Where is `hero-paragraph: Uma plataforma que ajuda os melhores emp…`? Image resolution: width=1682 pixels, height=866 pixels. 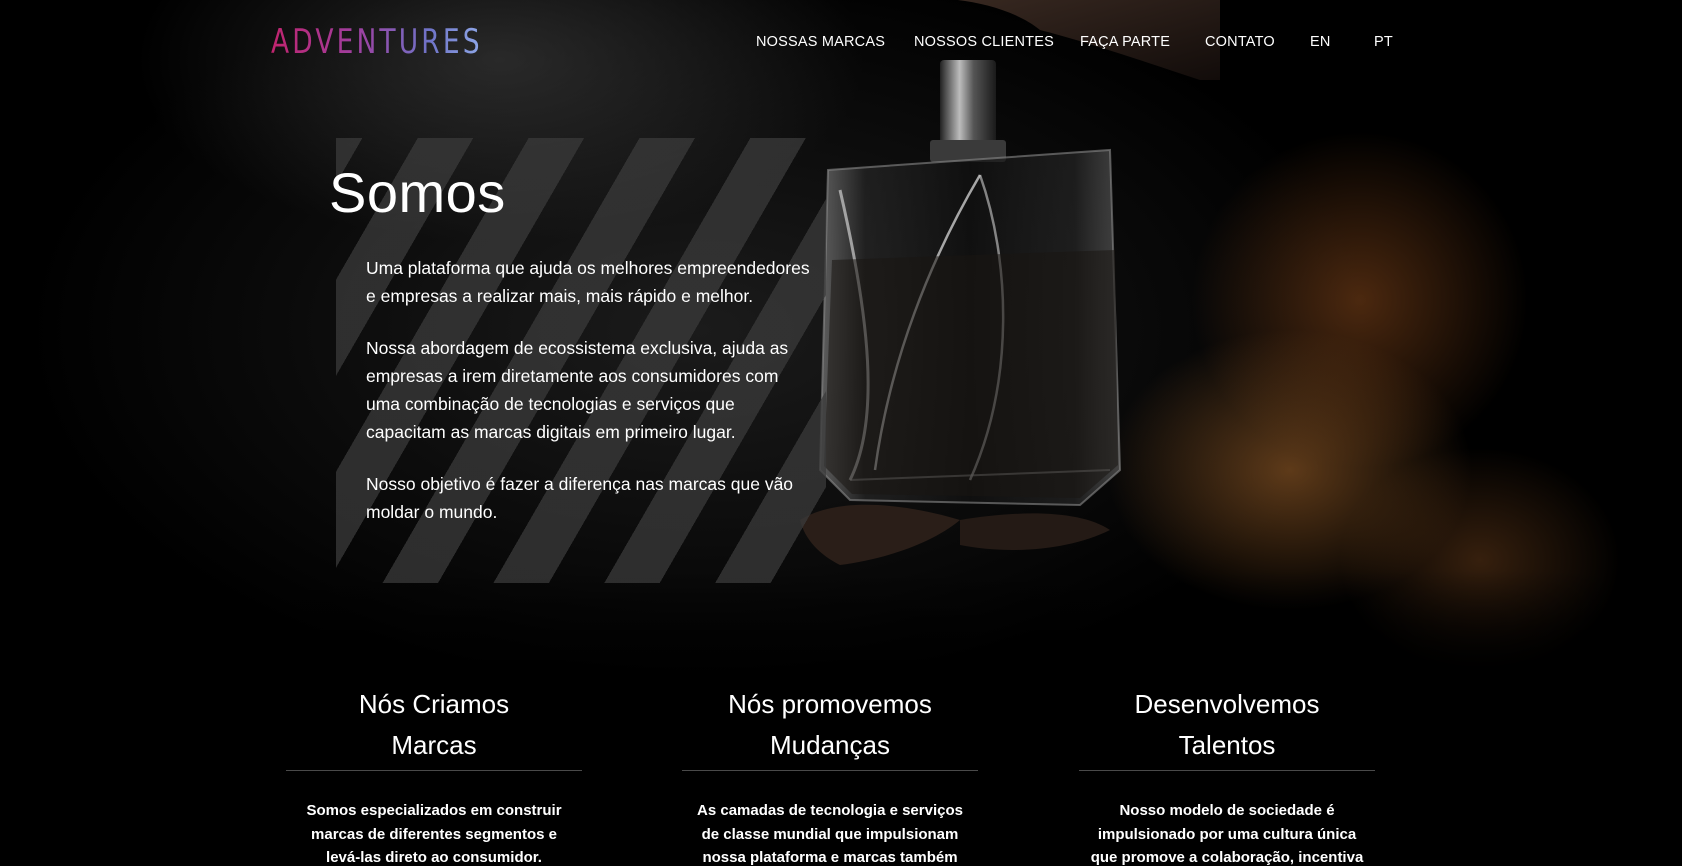
hero-paragraph: Uma plataforma que ajuda os melhores emp… is located at coordinates (588, 282).